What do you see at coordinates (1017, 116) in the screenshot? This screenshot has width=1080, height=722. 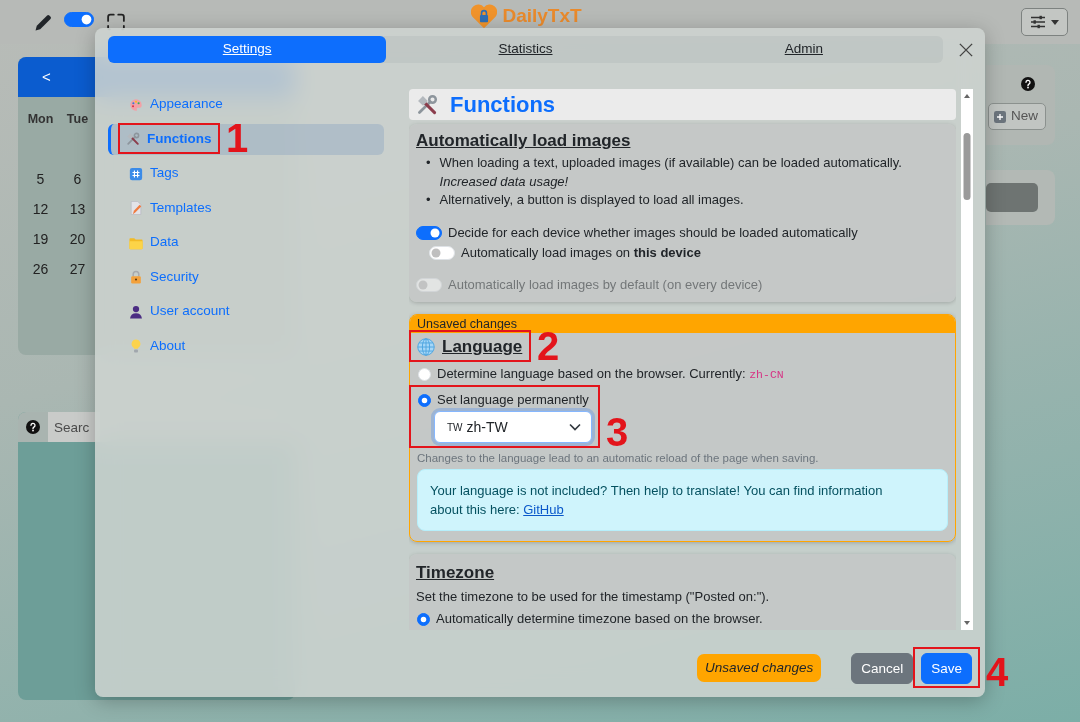 I see `new-button: New` at bounding box center [1017, 116].